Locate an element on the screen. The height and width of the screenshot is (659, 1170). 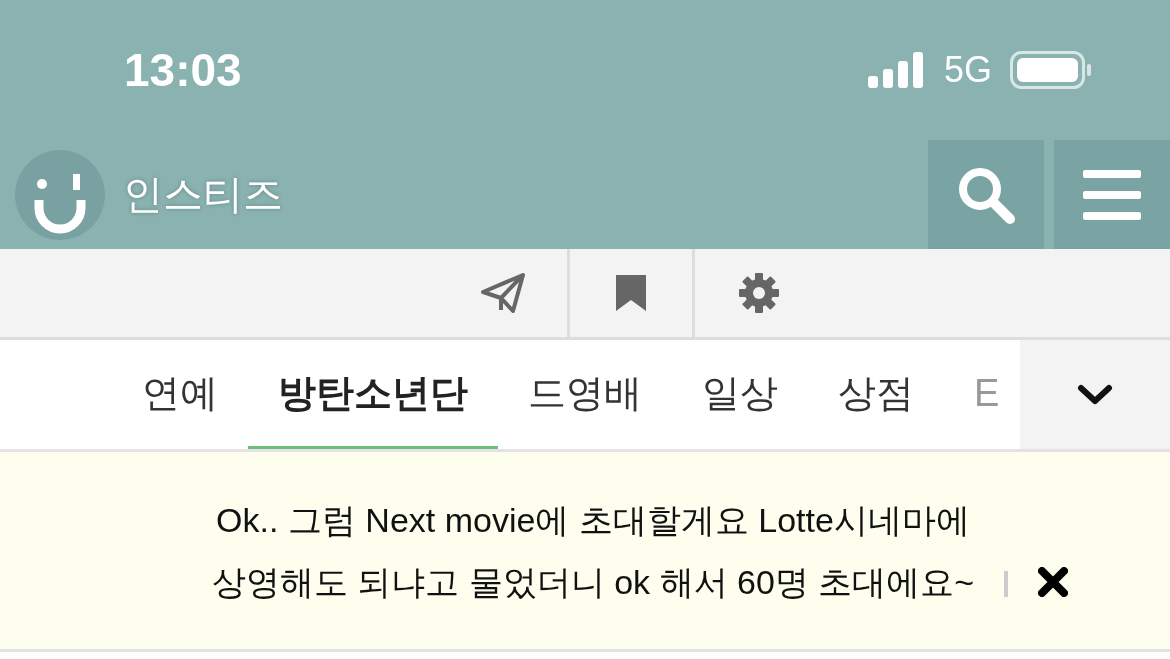
smiley-logo-icon is located at coordinates (60, 194).